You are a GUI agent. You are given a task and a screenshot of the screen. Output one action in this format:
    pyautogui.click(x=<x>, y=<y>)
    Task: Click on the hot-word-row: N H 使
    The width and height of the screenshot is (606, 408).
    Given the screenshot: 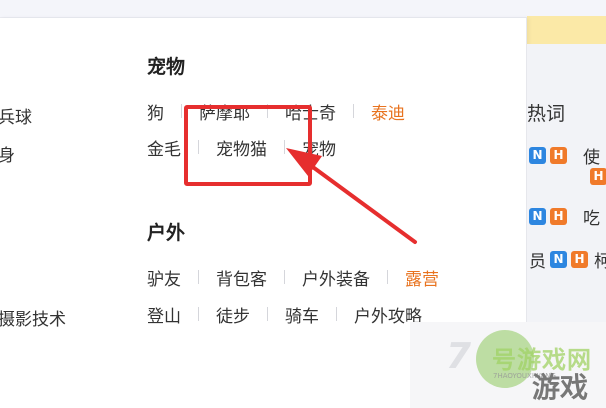 What is the action you would take?
    pyautogui.click(x=564, y=155)
    